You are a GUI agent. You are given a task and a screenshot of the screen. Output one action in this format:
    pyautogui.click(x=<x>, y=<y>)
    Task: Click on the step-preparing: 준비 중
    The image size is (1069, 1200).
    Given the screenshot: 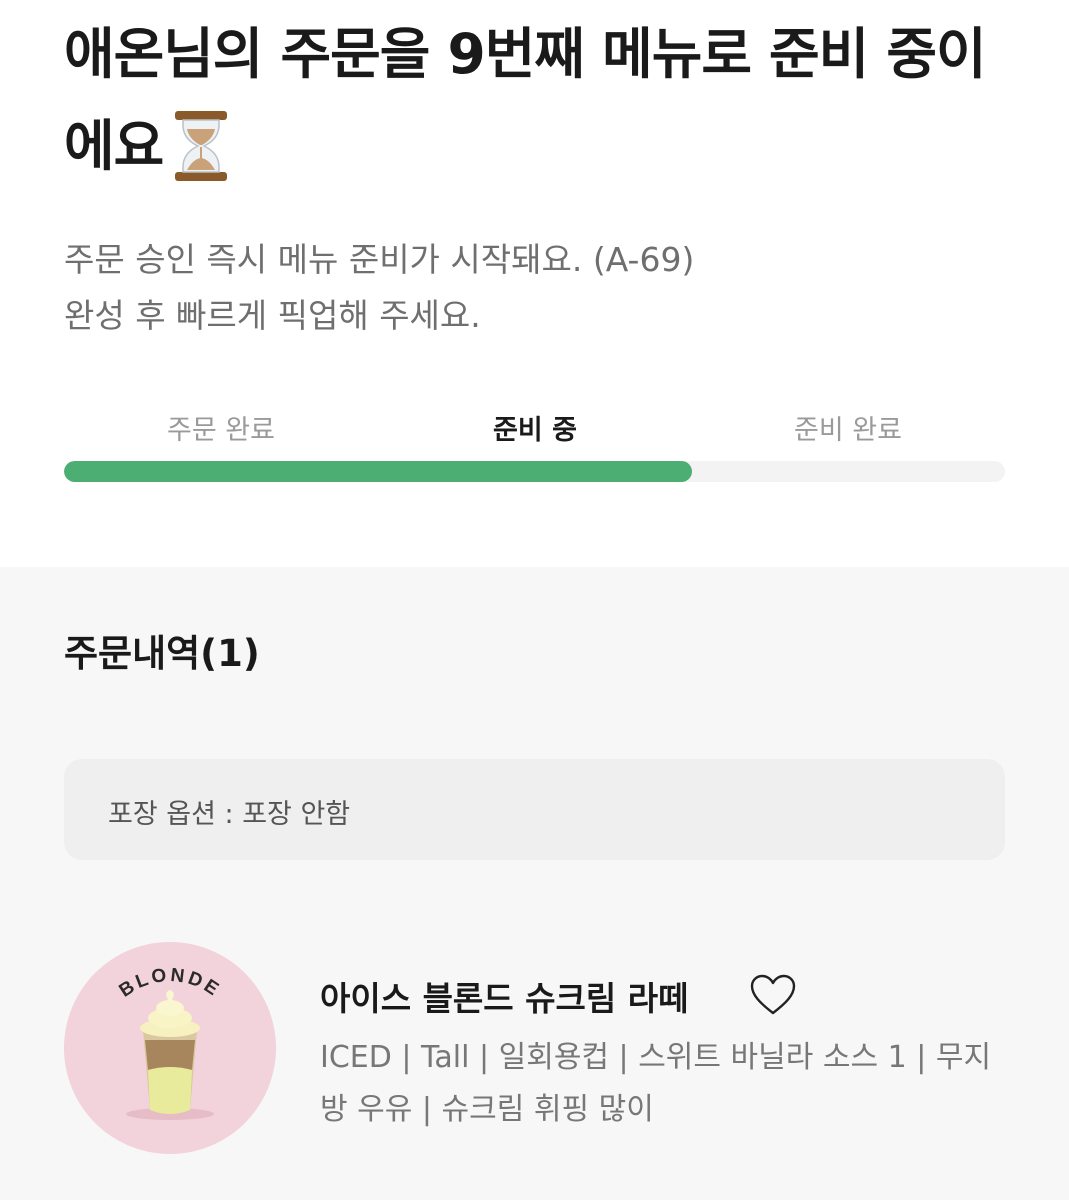 What is the action you would take?
    pyautogui.click(x=535, y=430)
    